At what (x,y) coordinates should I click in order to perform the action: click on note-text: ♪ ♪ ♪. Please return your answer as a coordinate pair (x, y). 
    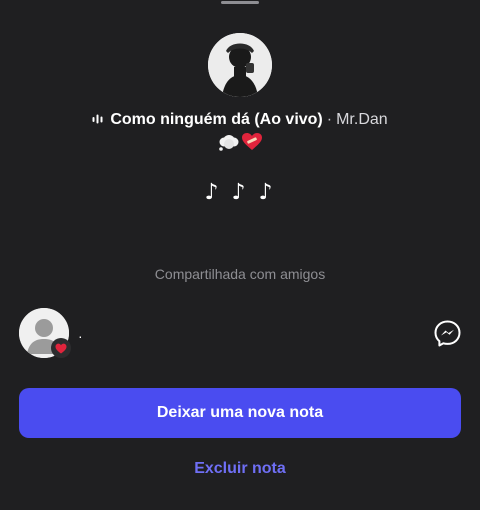
    Looking at the image, I should click on (240, 192).